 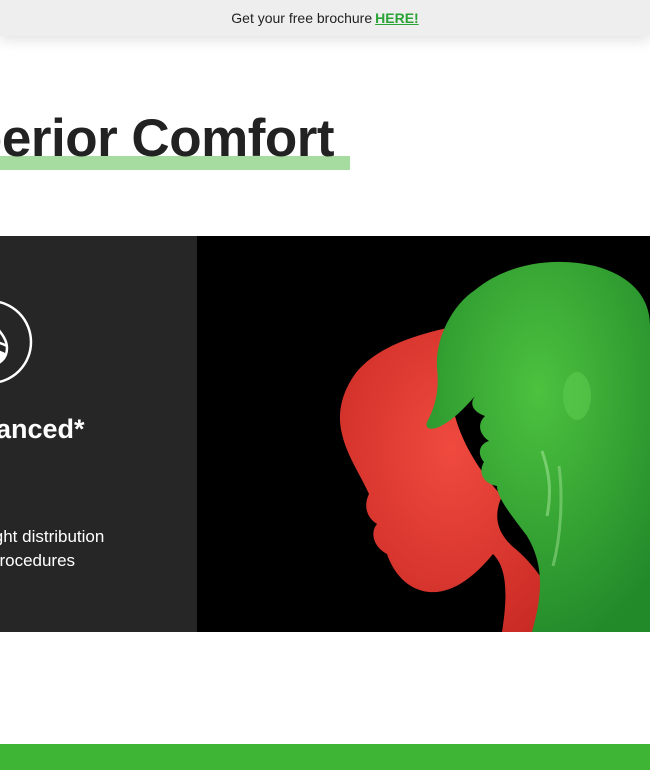 I want to click on promo-bar: Get your free brochure HERE!, so click(x=325, y=18).